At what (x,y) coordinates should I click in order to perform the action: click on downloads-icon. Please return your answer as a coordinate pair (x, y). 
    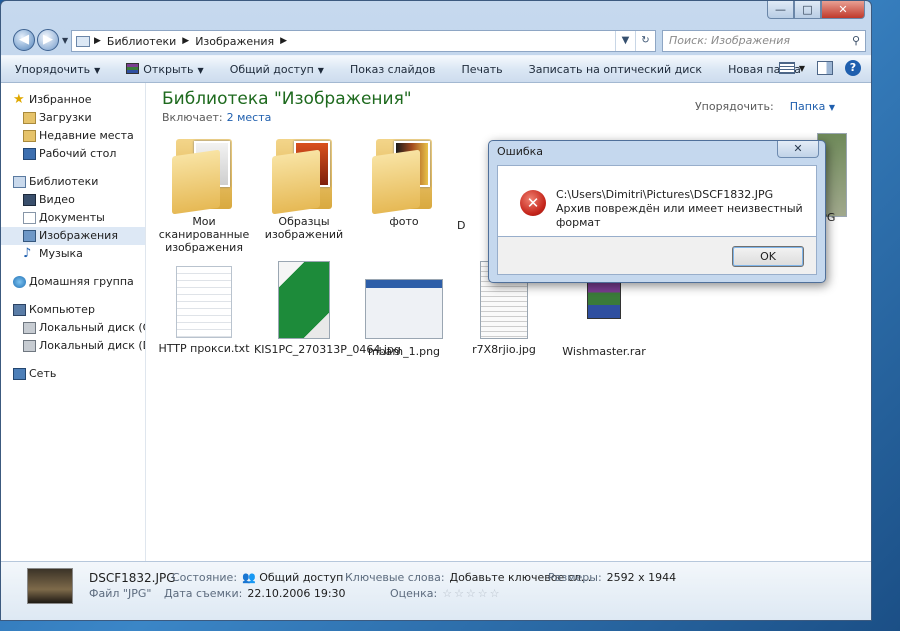
    Looking at the image, I should click on (29, 118).